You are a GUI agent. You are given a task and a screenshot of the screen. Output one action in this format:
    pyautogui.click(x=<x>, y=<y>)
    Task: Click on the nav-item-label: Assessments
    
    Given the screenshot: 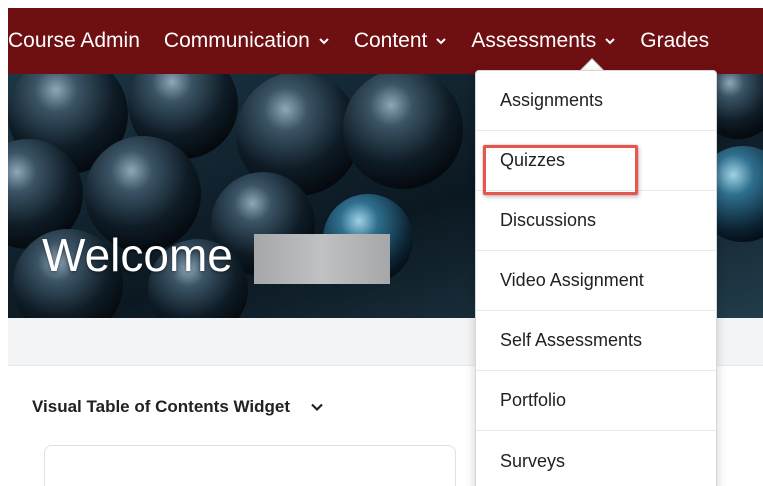 What is the action you would take?
    pyautogui.click(x=534, y=40)
    